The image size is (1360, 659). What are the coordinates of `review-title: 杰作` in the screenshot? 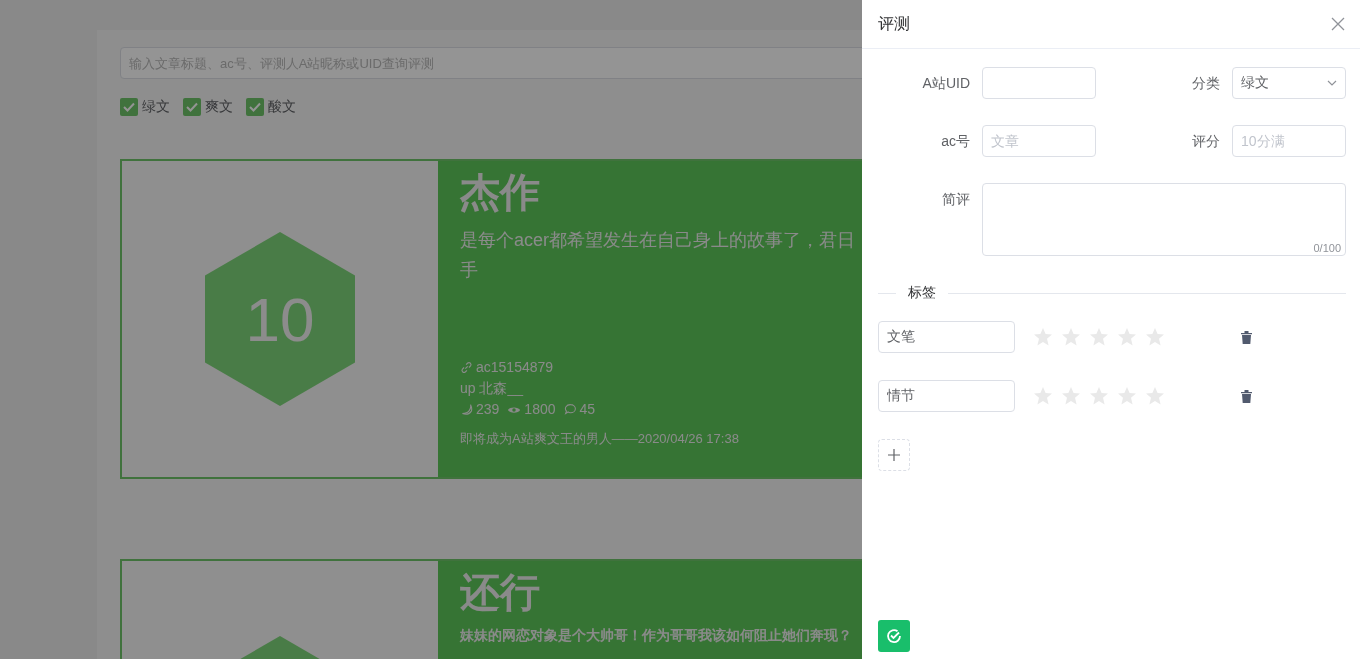 It's located at (500, 192).